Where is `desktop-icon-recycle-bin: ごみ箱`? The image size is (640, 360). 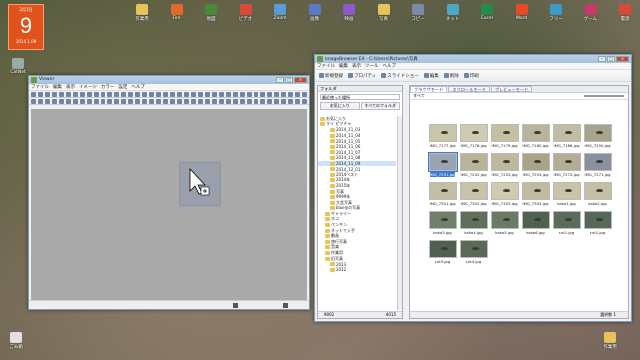 desktop-icon-recycle-bin: ごみ箱 is located at coordinates (16, 341).